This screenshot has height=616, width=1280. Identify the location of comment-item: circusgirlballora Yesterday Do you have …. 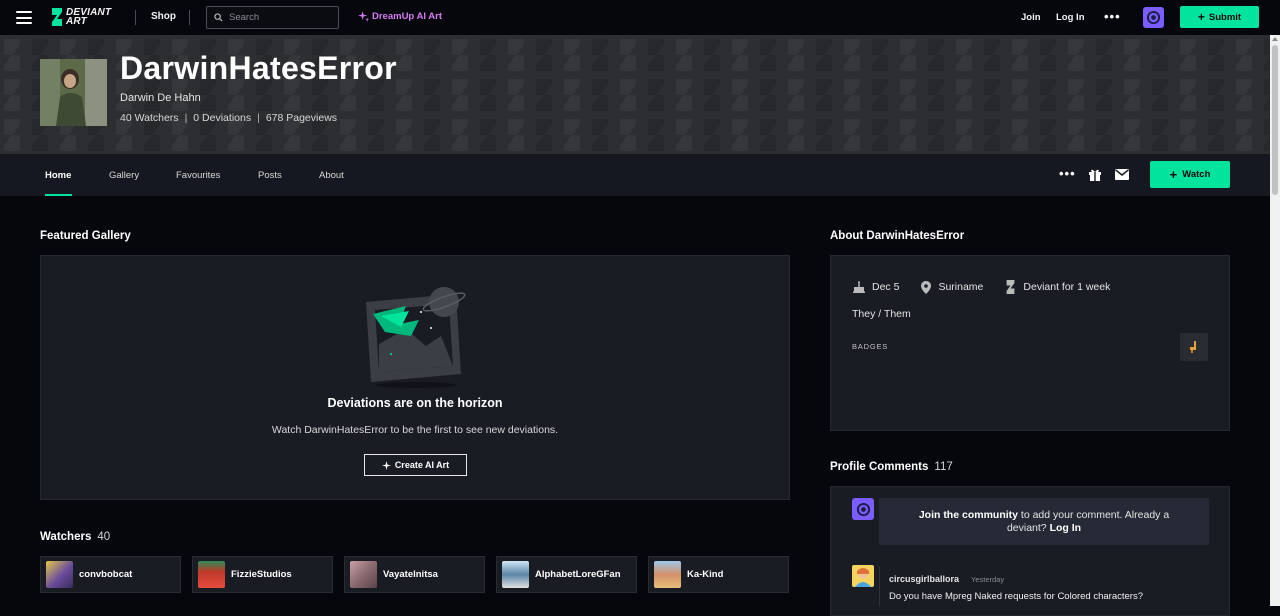
(1044, 586).